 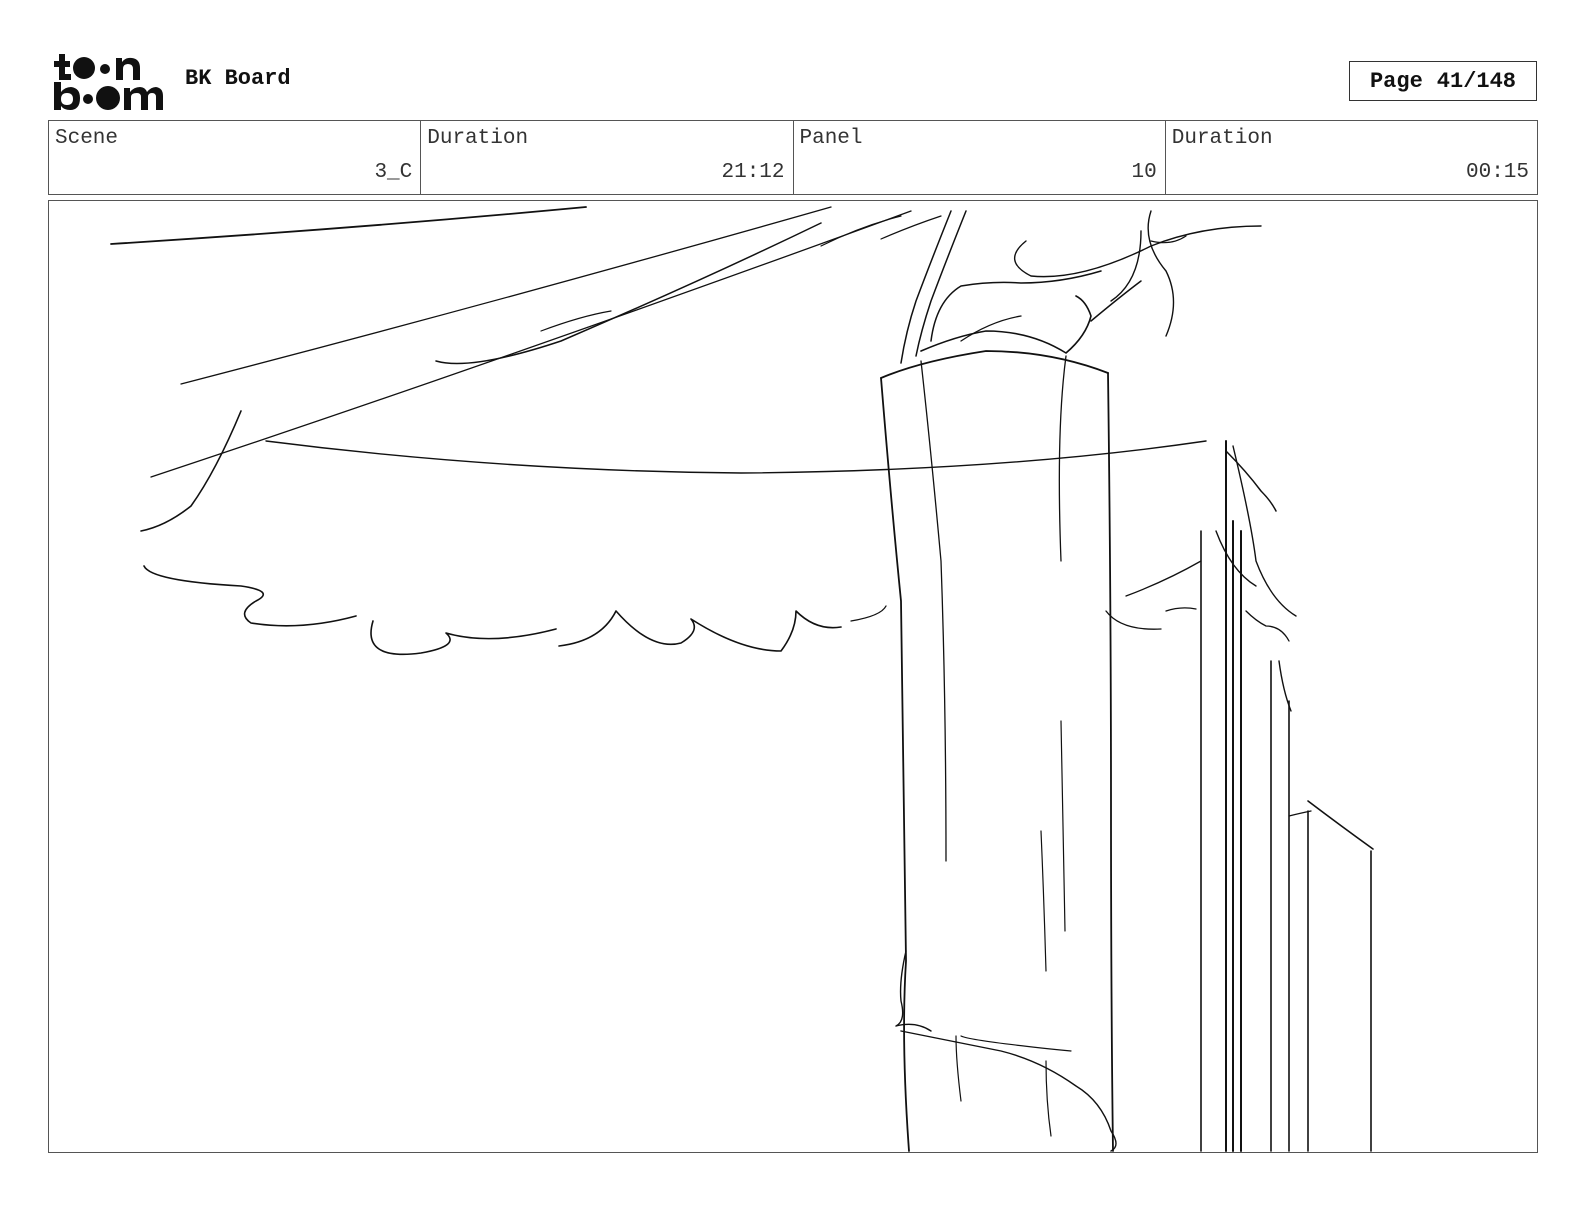 I want to click on scene-duration-label: Duration, so click(x=478, y=138).